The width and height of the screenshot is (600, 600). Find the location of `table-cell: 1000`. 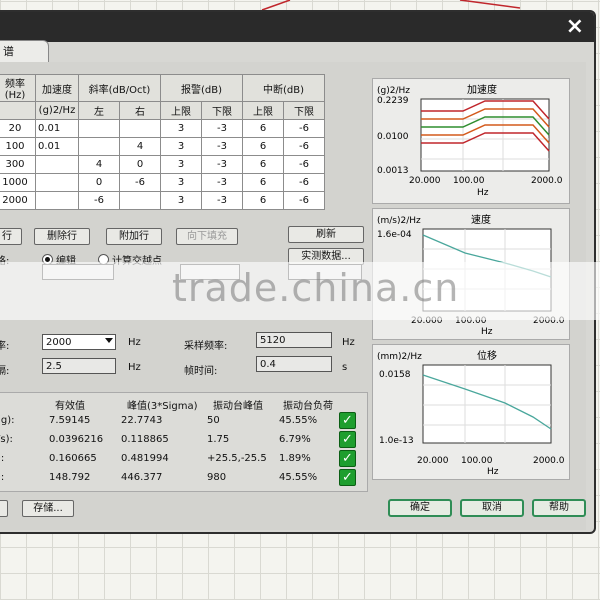

table-cell: 1000 is located at coordinates (18, 182).